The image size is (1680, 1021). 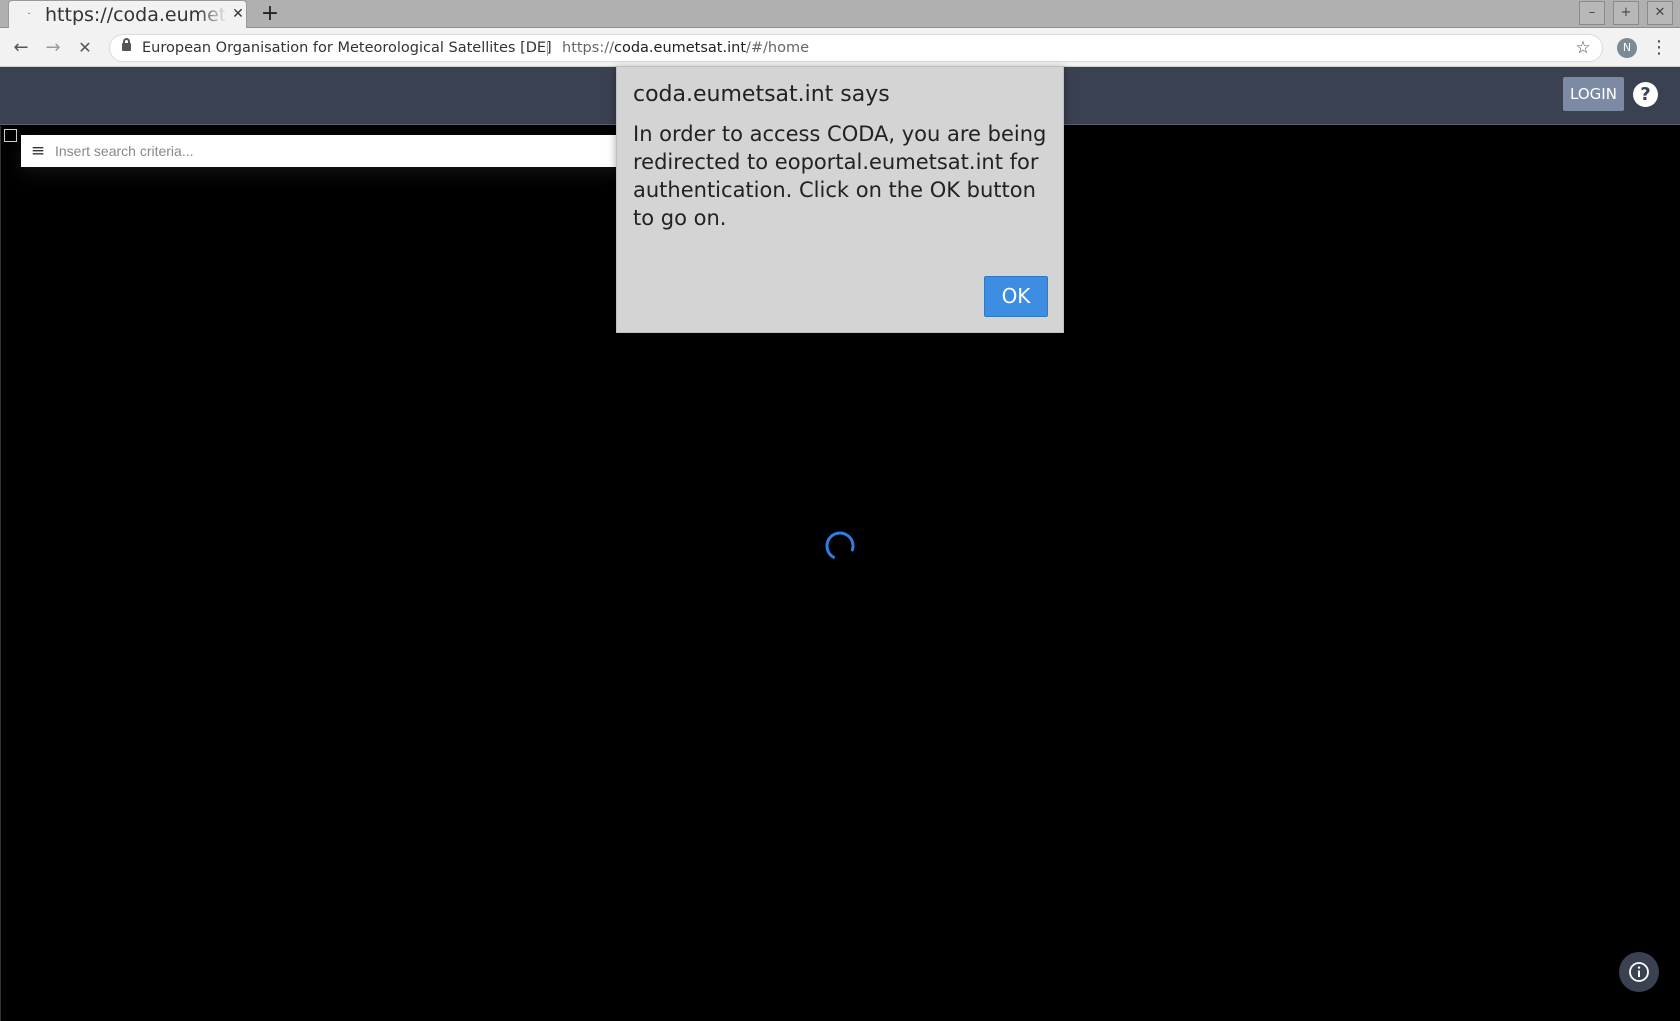 I want to click on back-button: ←, so click(x=21, y=48).